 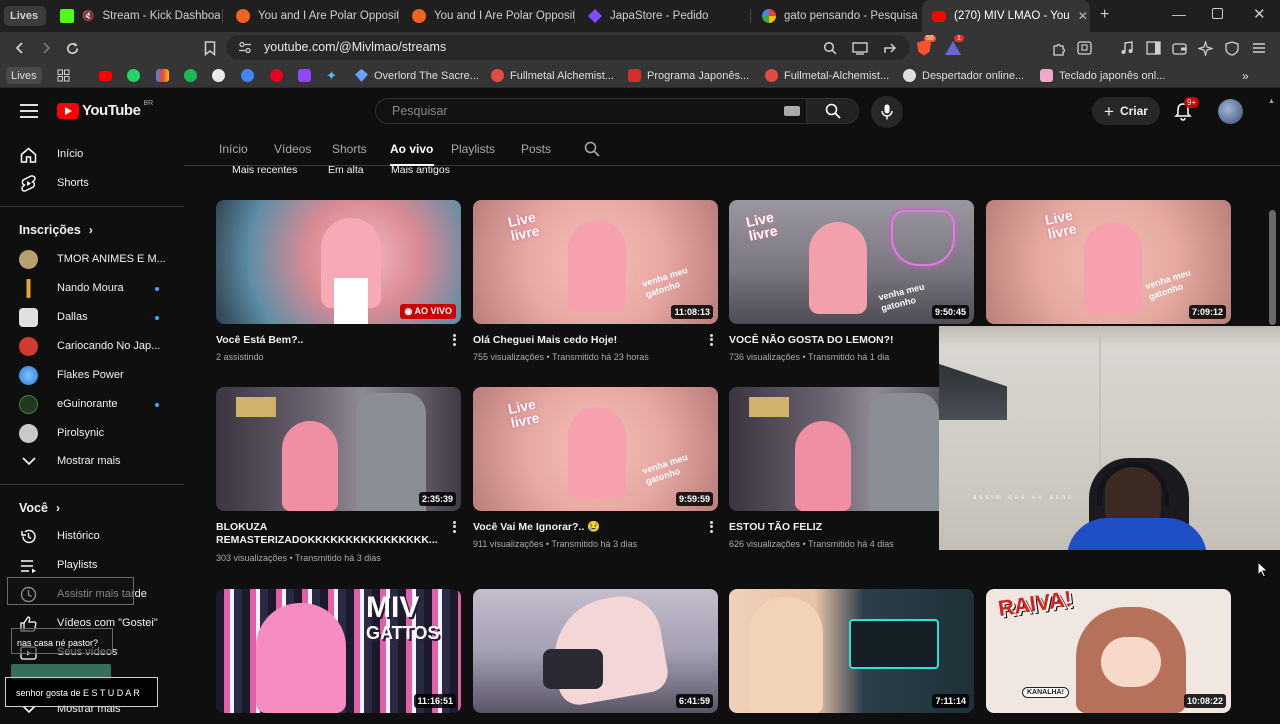 What do you see at coordinates (349, 149) in the screenshot?
I see `tab-shorts: Shorts` at bounding box center [349, 149].